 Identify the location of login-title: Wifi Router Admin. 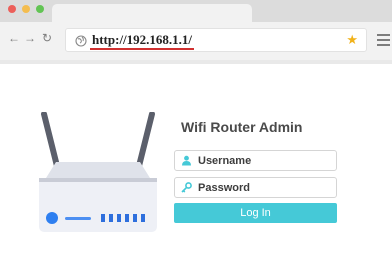
(242, 127).